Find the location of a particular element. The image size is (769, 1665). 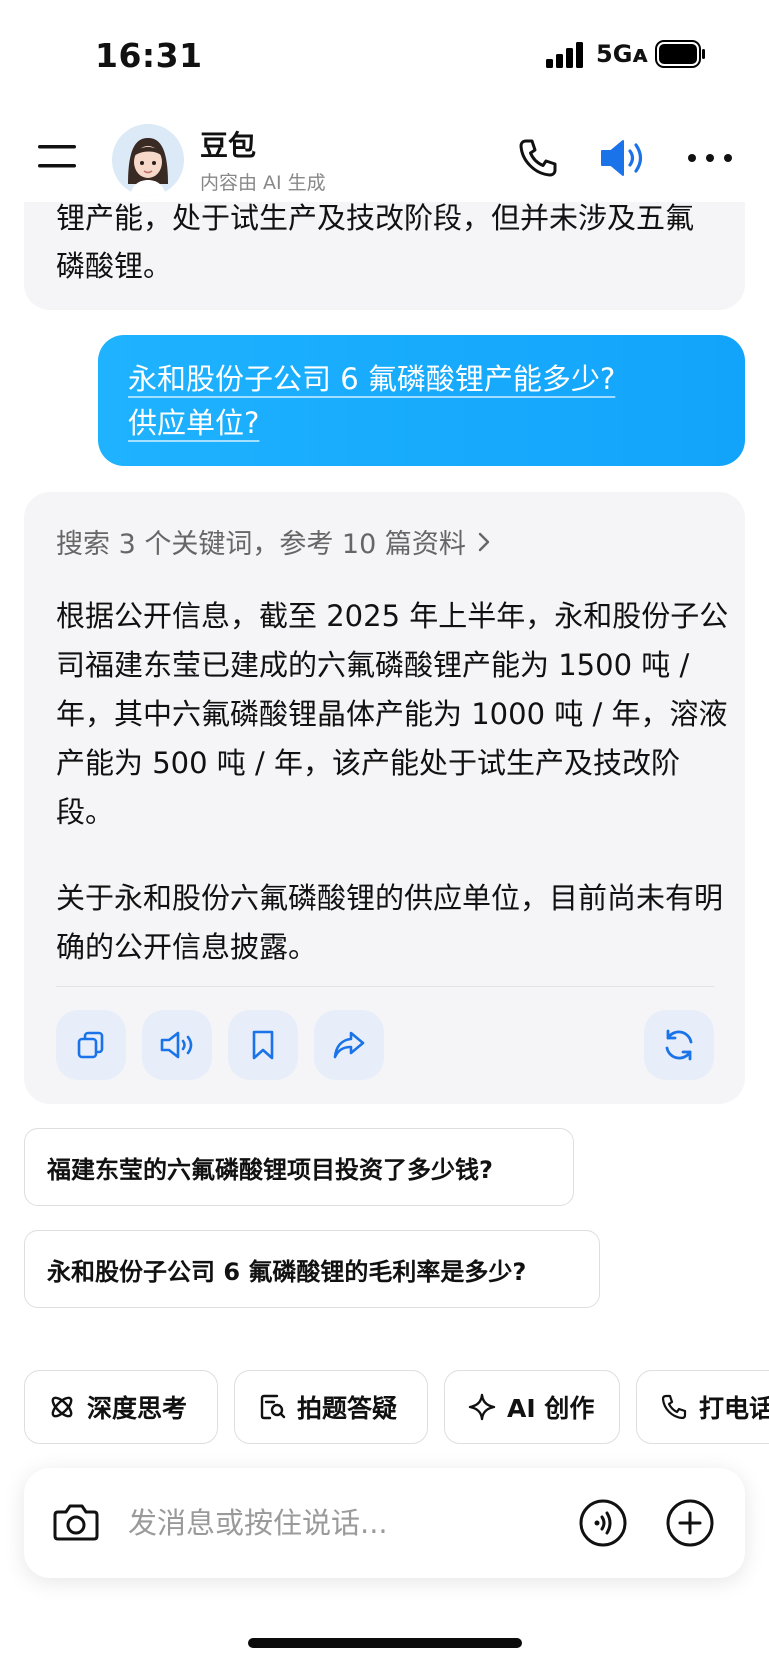

bookmark-button is located at coordinates (263, 1045).